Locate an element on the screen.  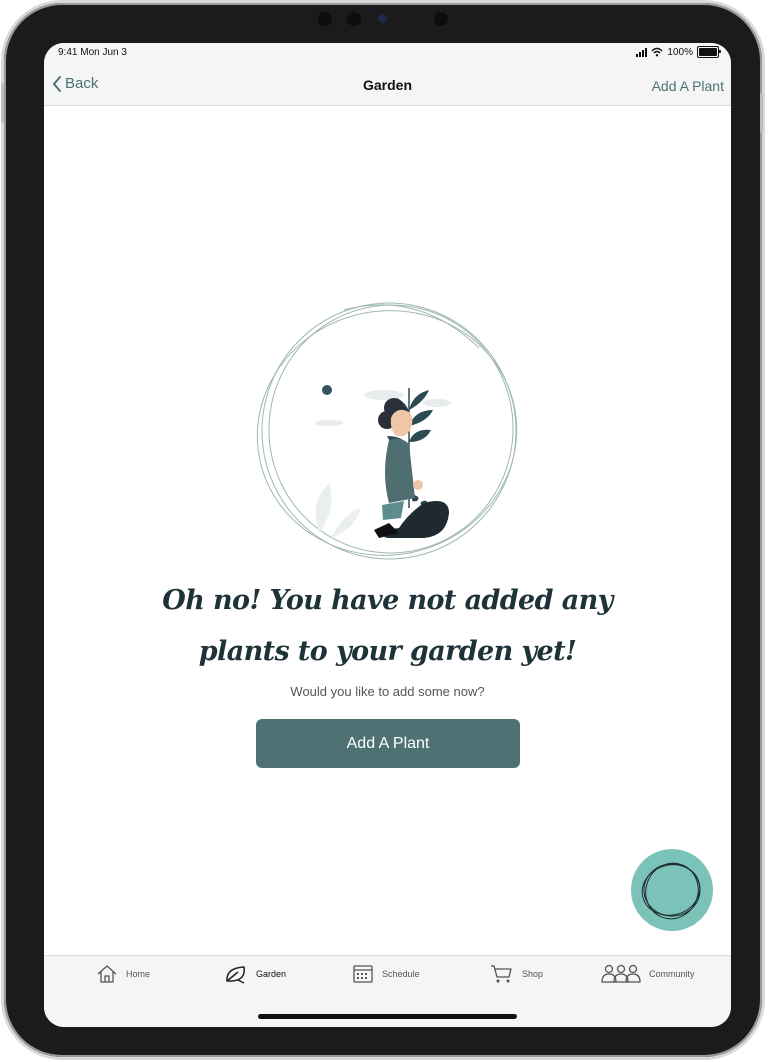
calendar-icon is located at coordinates (363, 974).